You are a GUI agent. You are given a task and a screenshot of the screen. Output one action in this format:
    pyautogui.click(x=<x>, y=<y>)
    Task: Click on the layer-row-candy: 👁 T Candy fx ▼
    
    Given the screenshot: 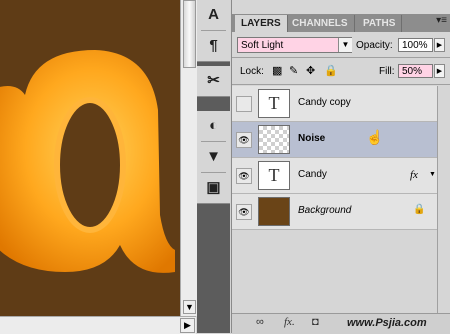 What is the action you would take?
    pyautogui.click(x=334, y=176)
    